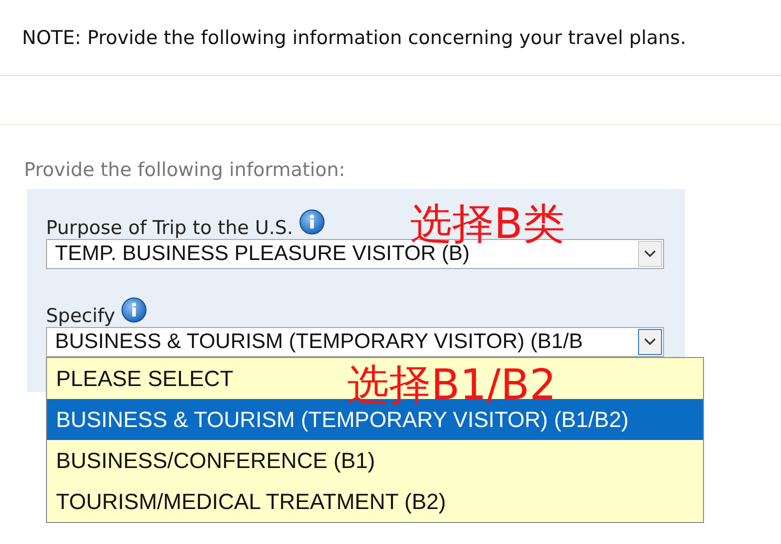  I want to click on dropdown-option: BUSINESS/CONFERENCE (B1), so click(213, 460).